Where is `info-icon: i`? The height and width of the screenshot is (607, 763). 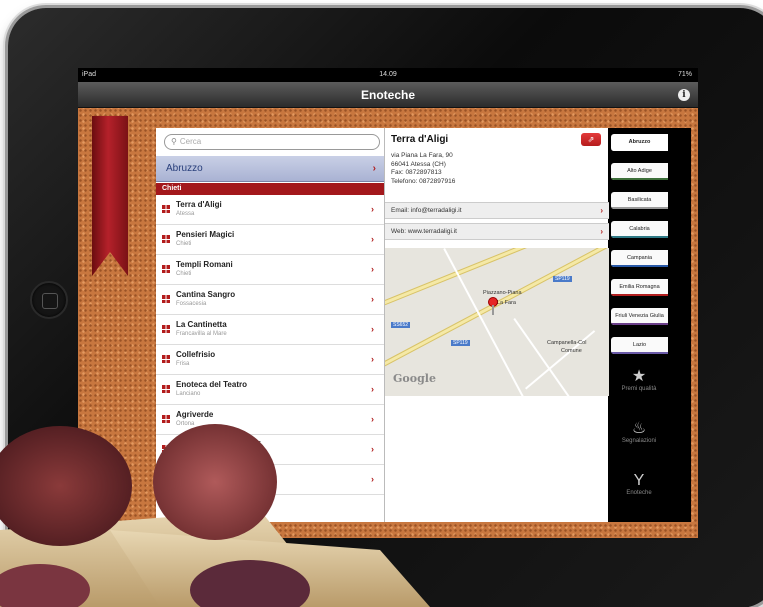
info-icon: i is located at coordinates (684, 95).